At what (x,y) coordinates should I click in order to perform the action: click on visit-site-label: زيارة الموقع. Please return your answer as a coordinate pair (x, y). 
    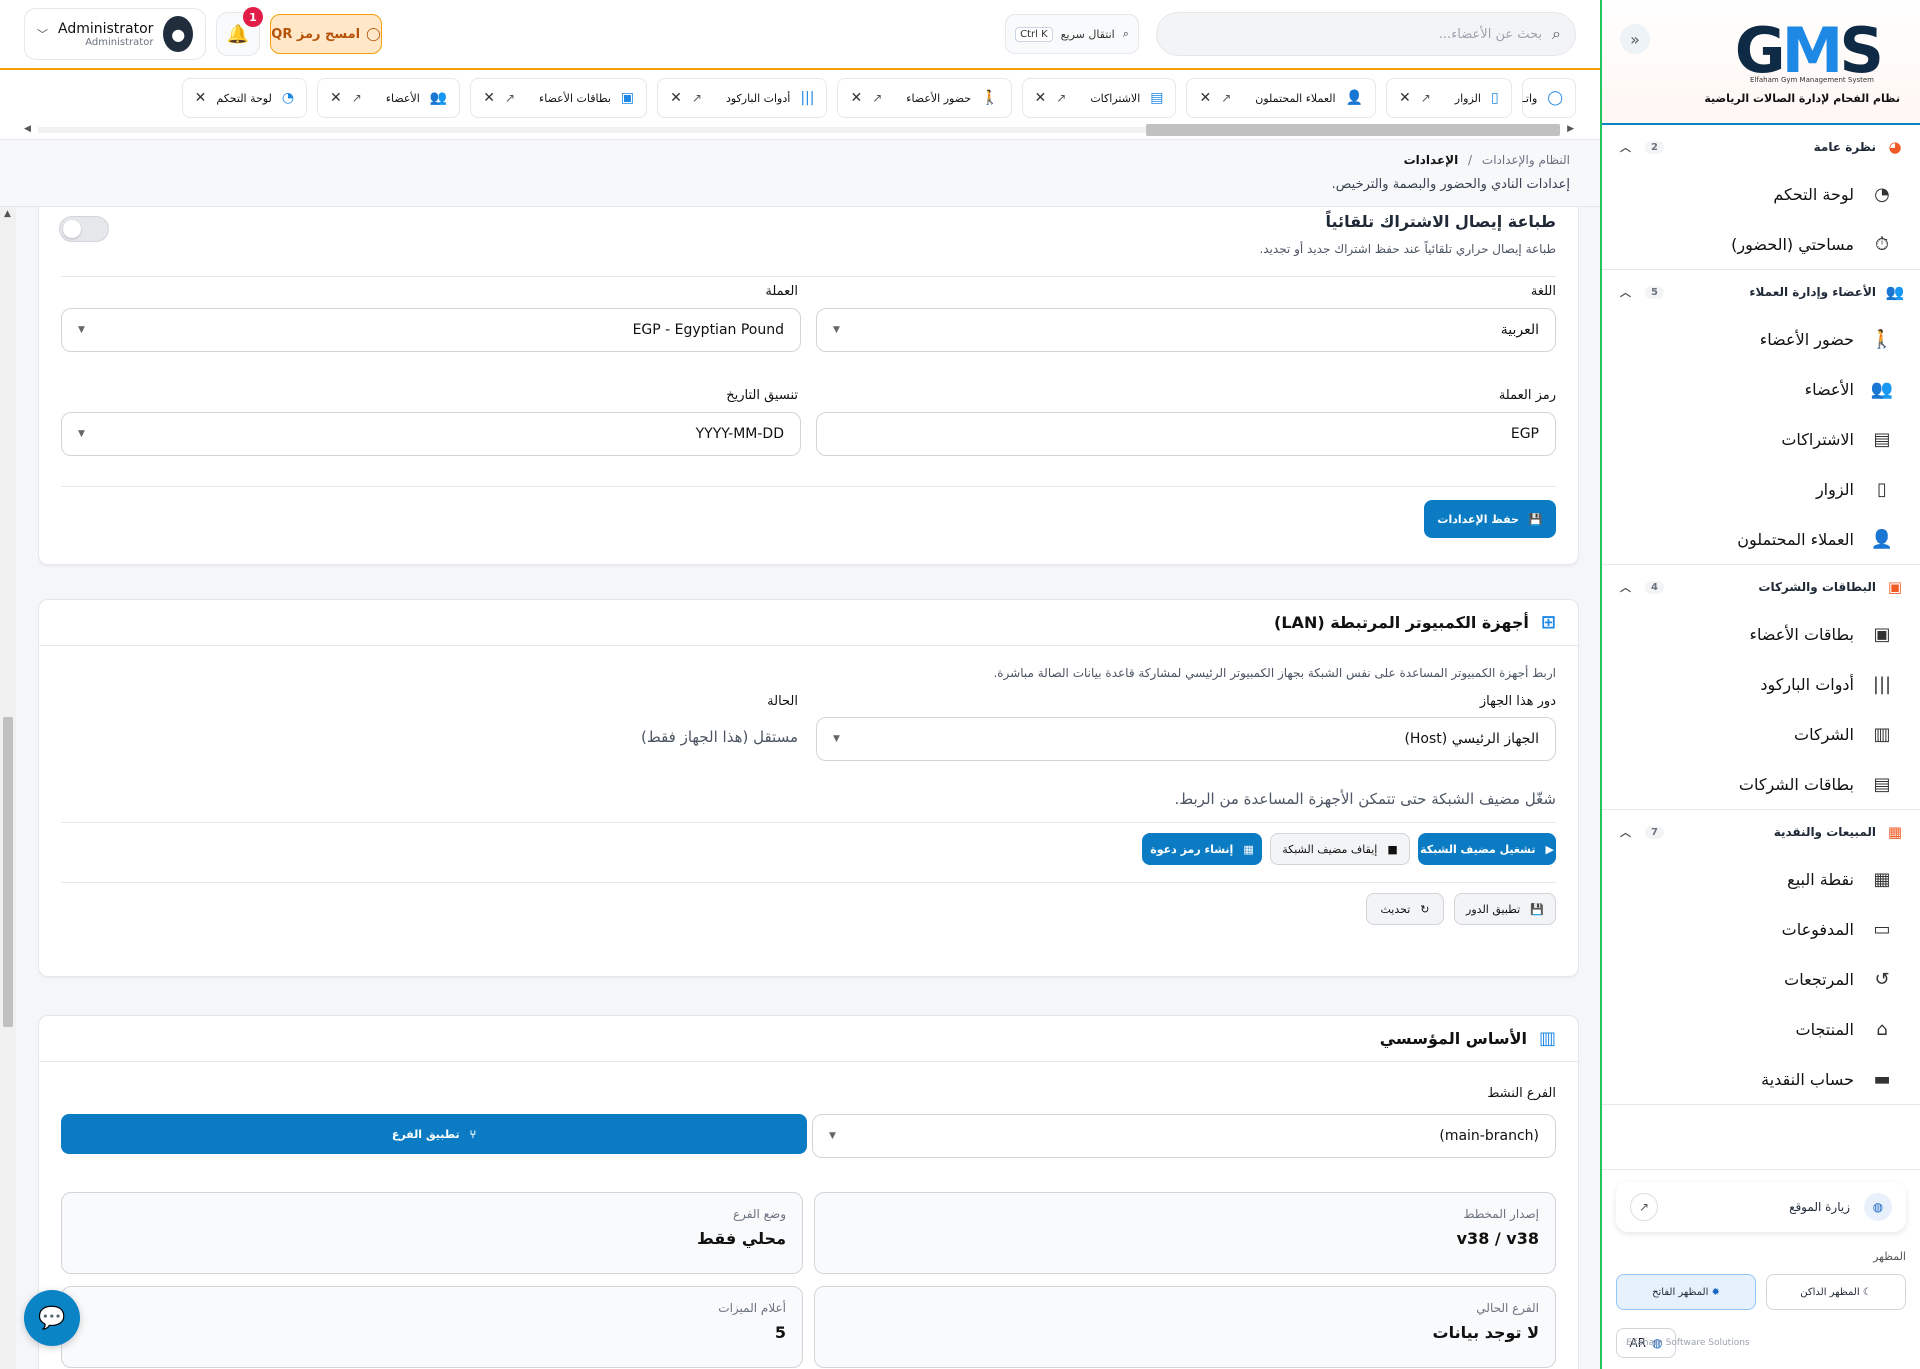
    Looking at the image, I should click on (1819, 1207).